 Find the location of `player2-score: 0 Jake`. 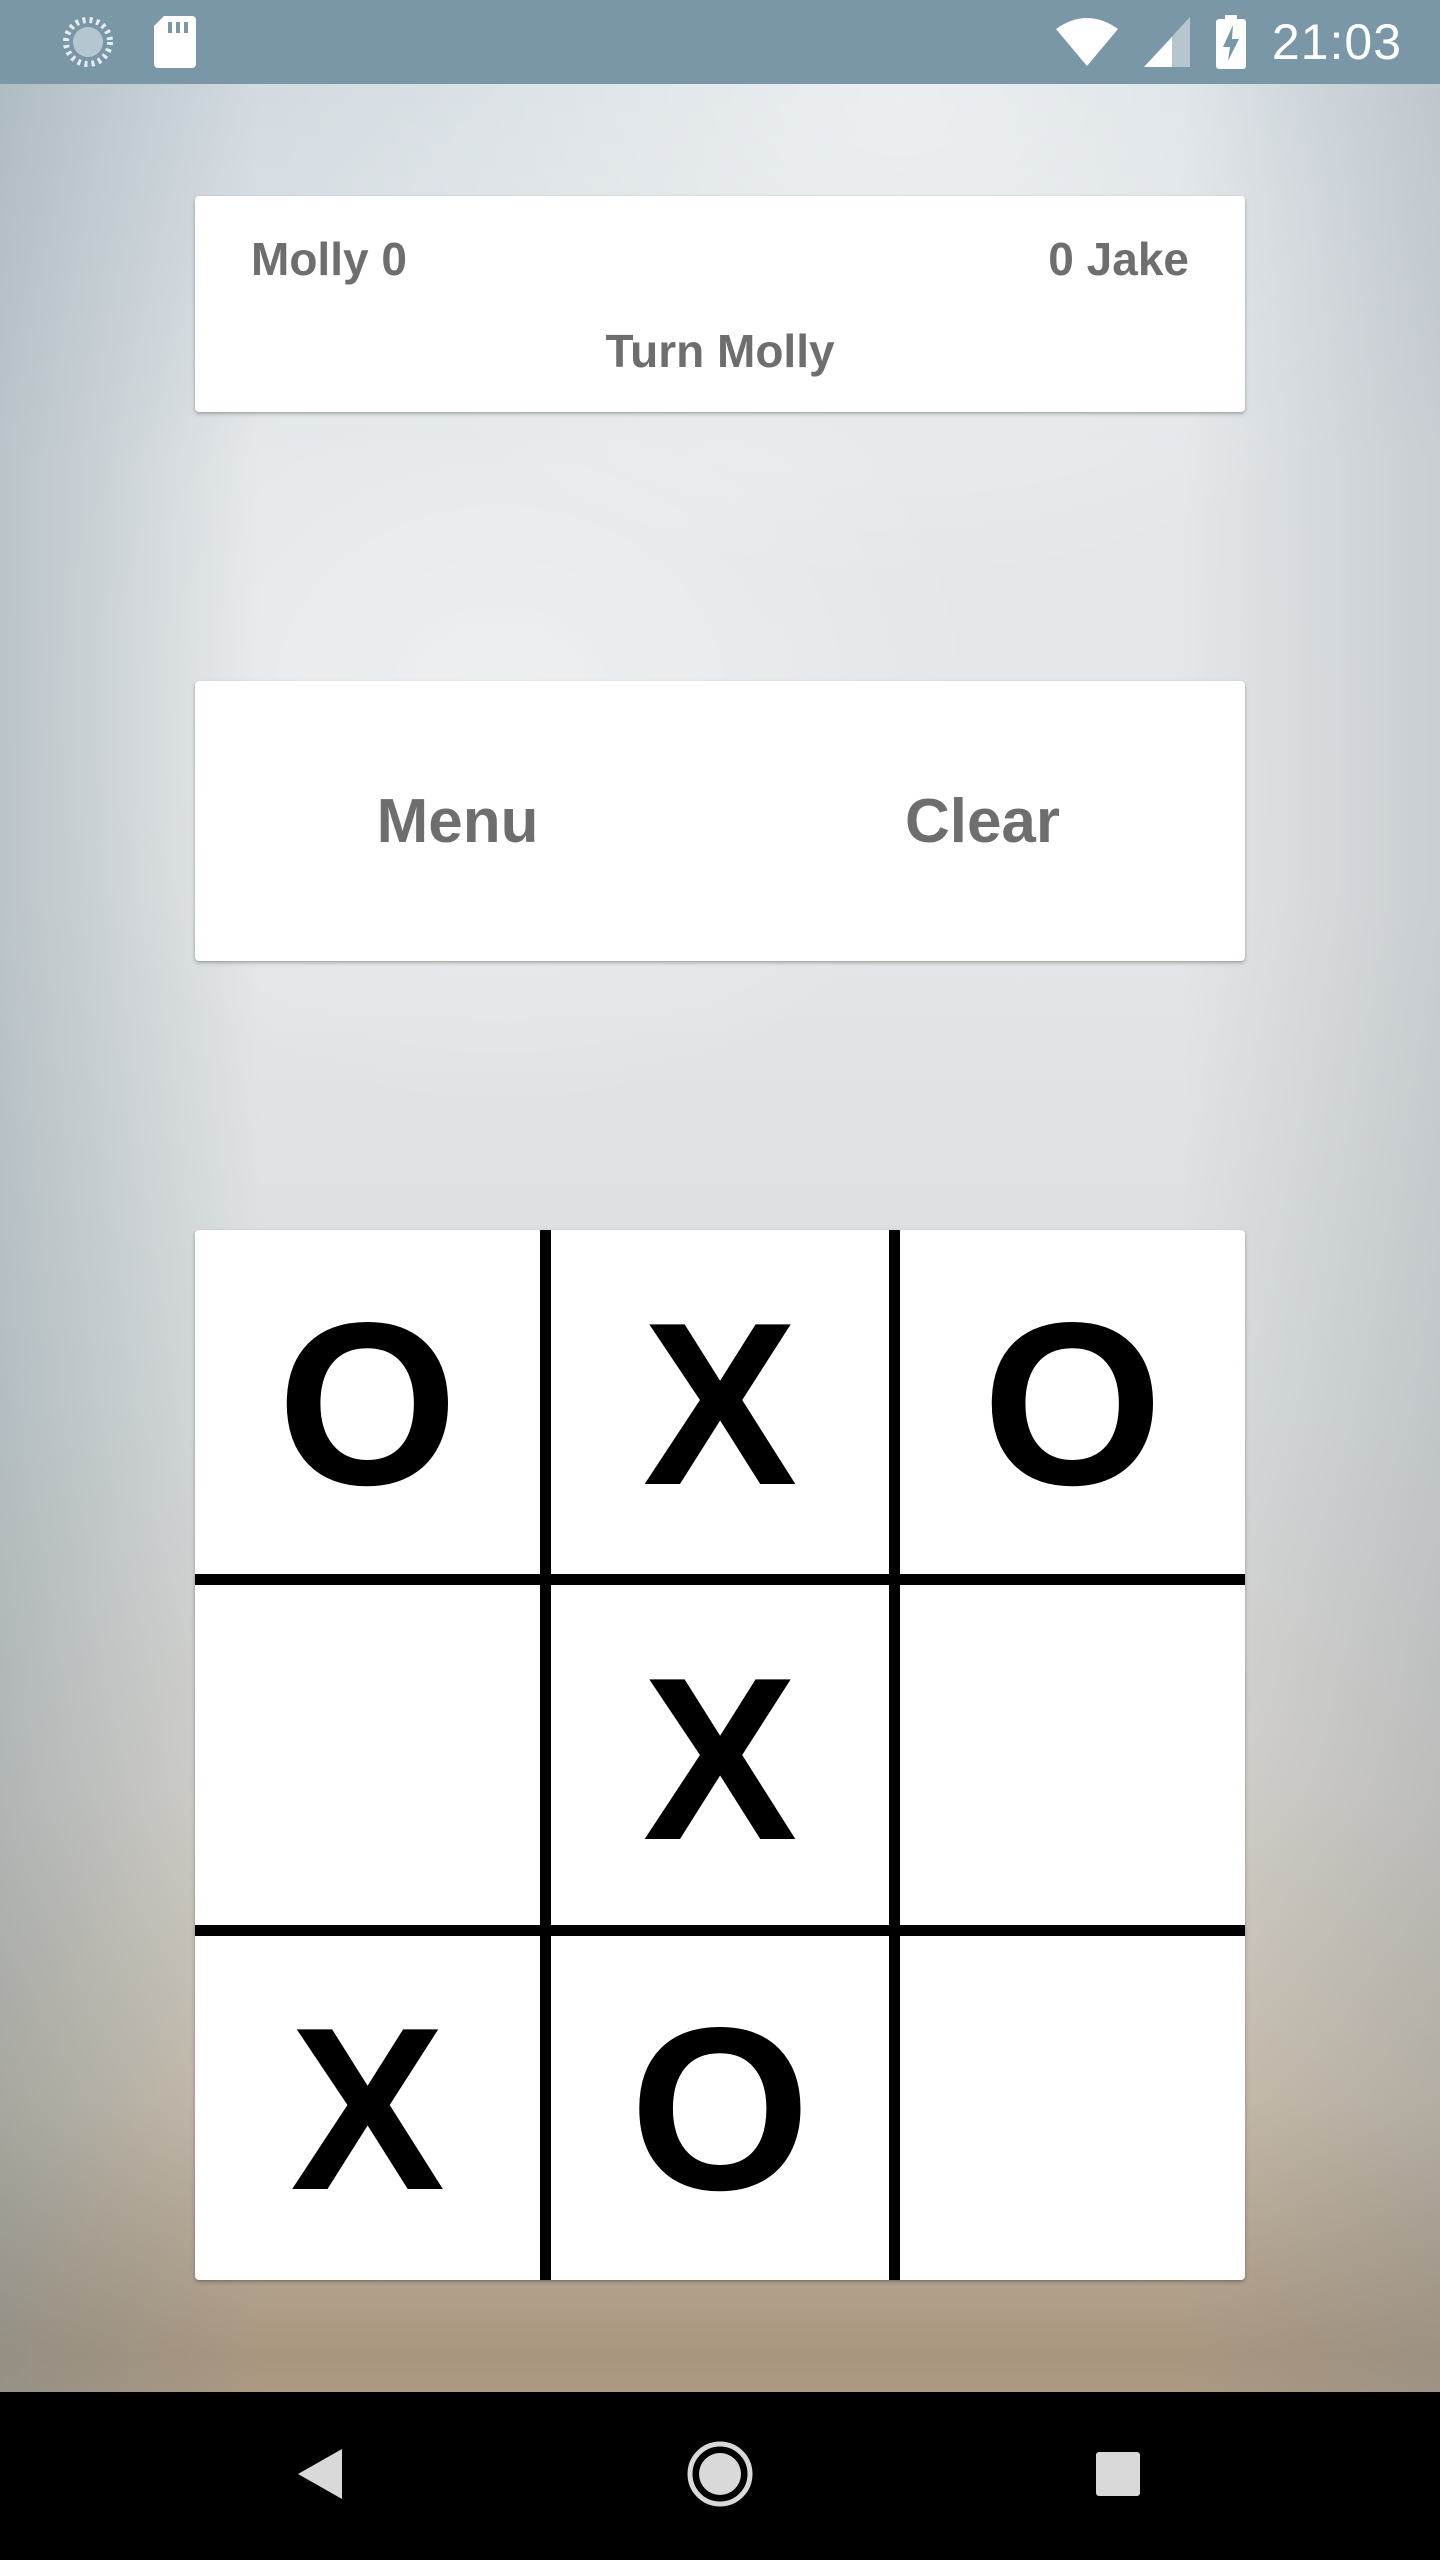

player2-score: 0 Jake is located at coordinates (1118, 259).